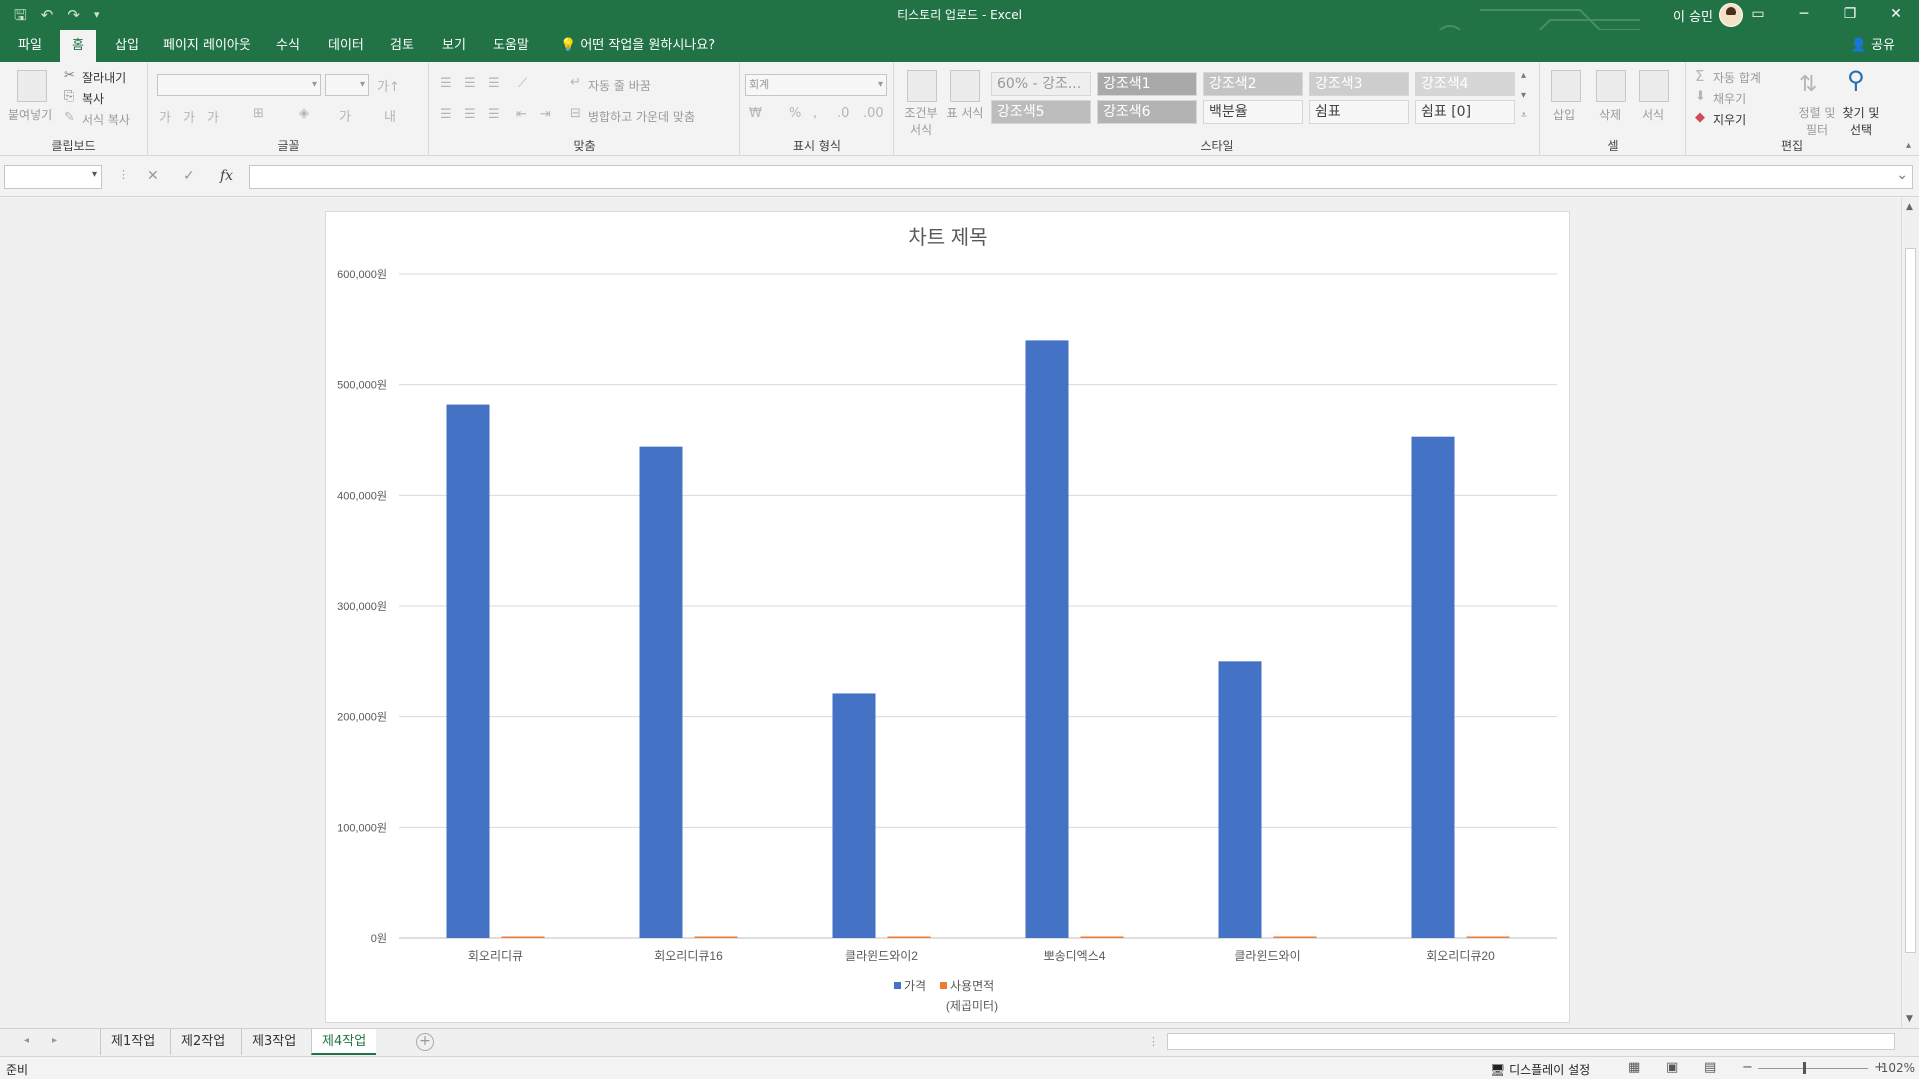 This screenshot has width=1919, height=1079. Describe the element at coordinates (1910, 600) in the screenshot. I see `scroll-thumb` at that location.